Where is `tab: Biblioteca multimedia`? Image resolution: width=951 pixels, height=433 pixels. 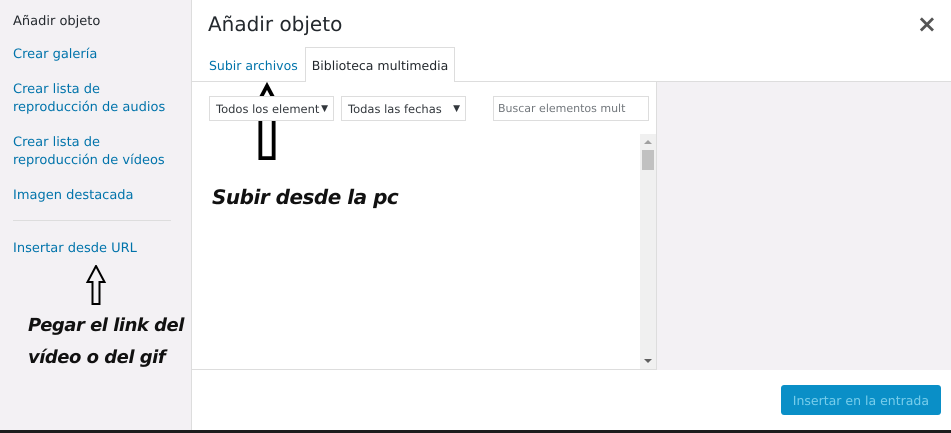 tab: Biblioteca multimedia is located at coordinates (380, 64).